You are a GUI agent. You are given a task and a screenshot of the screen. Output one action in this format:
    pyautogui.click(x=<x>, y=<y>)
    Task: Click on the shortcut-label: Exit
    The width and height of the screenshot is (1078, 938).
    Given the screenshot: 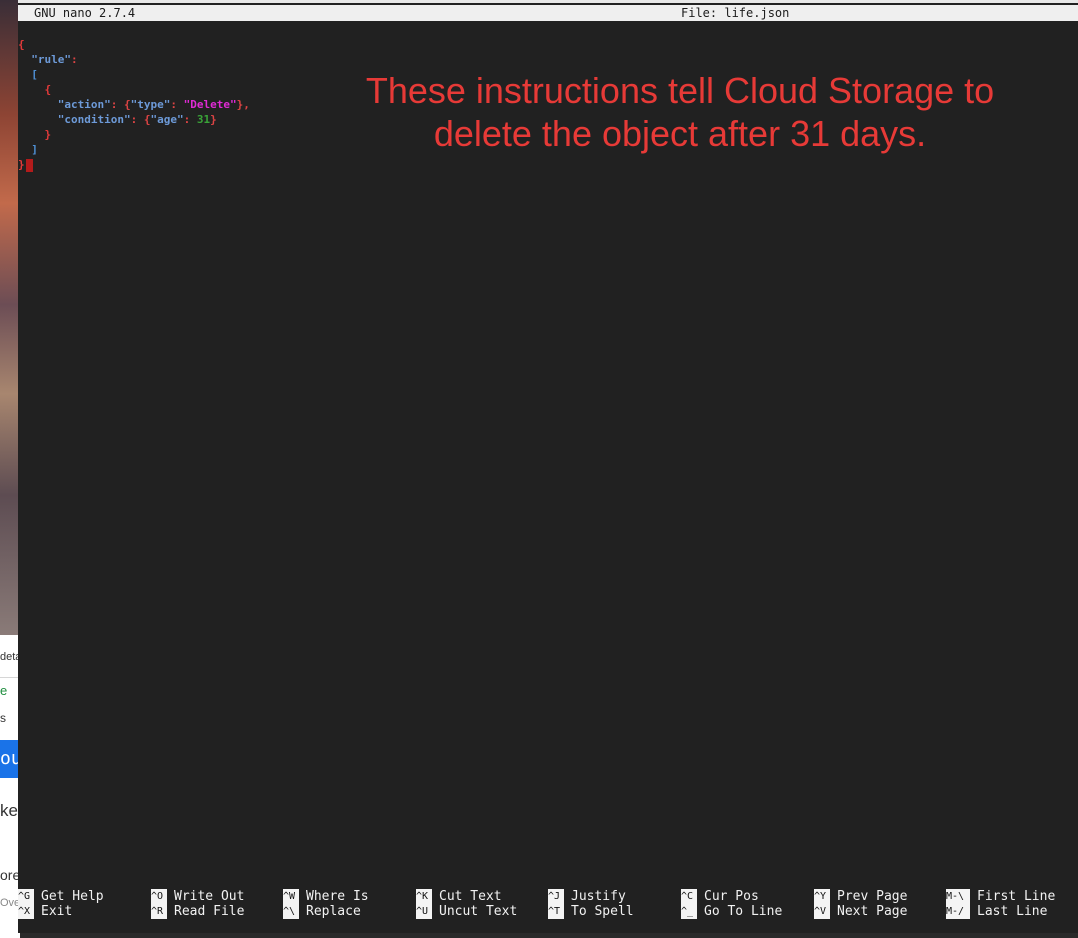 What is the action you would take?
    pyautogui.click(x=57, y=911)
    